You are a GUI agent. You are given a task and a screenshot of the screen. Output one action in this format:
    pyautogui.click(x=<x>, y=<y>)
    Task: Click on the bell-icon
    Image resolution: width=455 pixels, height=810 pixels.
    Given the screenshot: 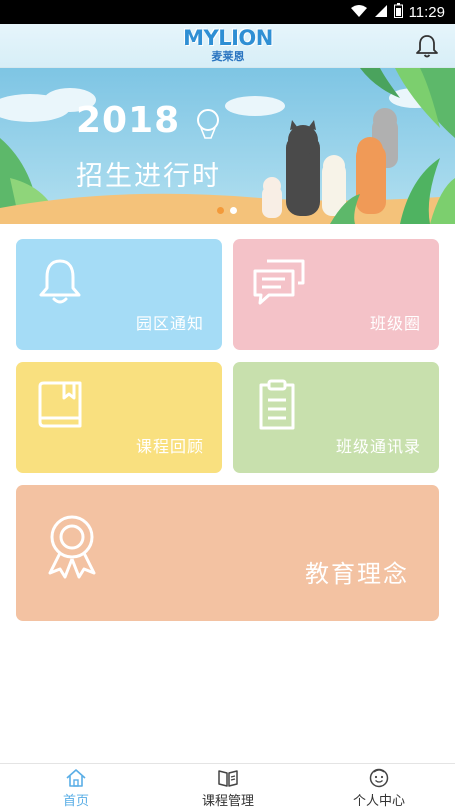 What is the action you would take?
    pyautogui.click(x=60, y=281)
    